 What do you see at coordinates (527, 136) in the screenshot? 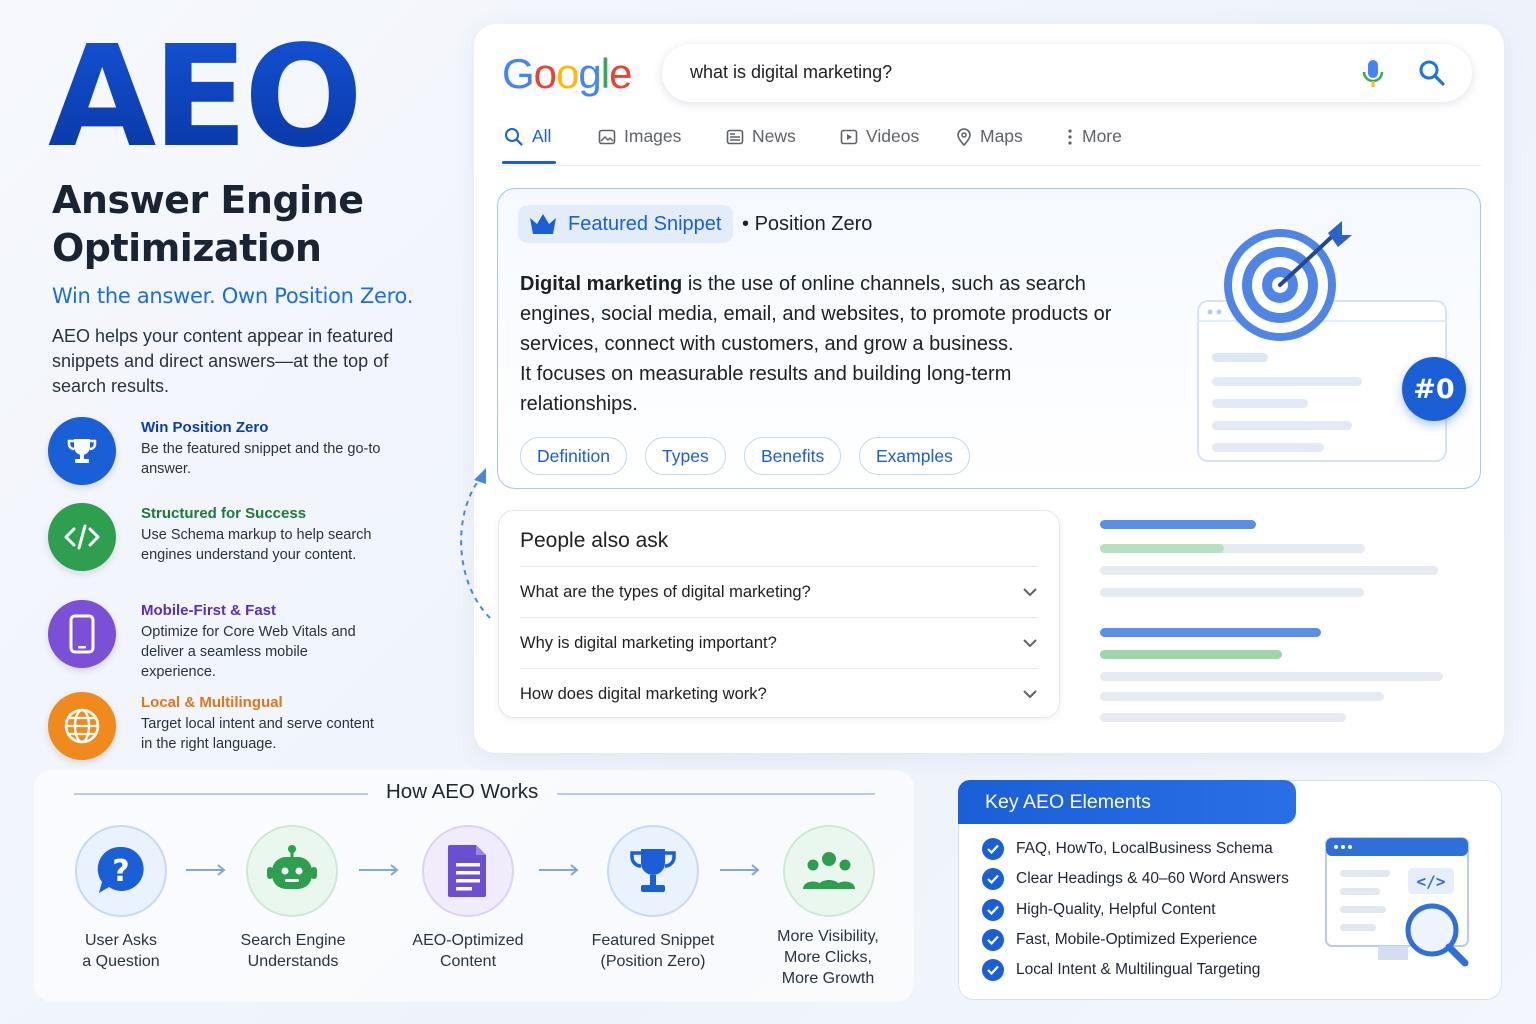
I see `tab-all: All` at bounding box center [527, 136].